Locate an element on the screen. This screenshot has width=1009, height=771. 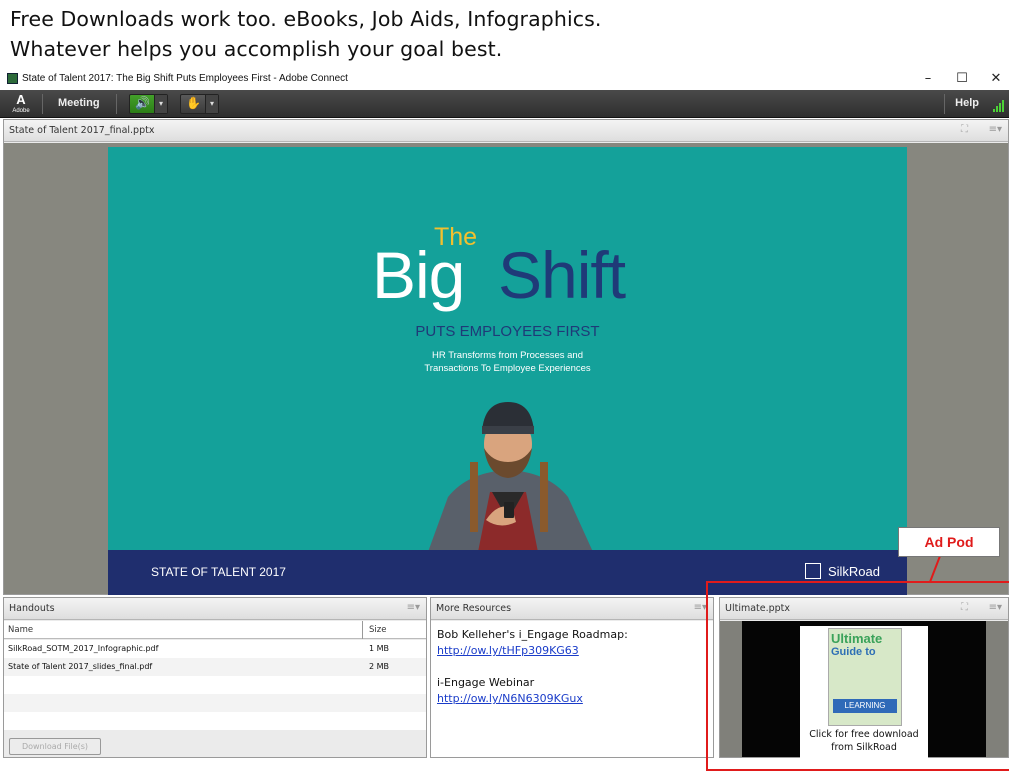
adobe-logo-icon: A Adobe is located at coordinates (21, 103).